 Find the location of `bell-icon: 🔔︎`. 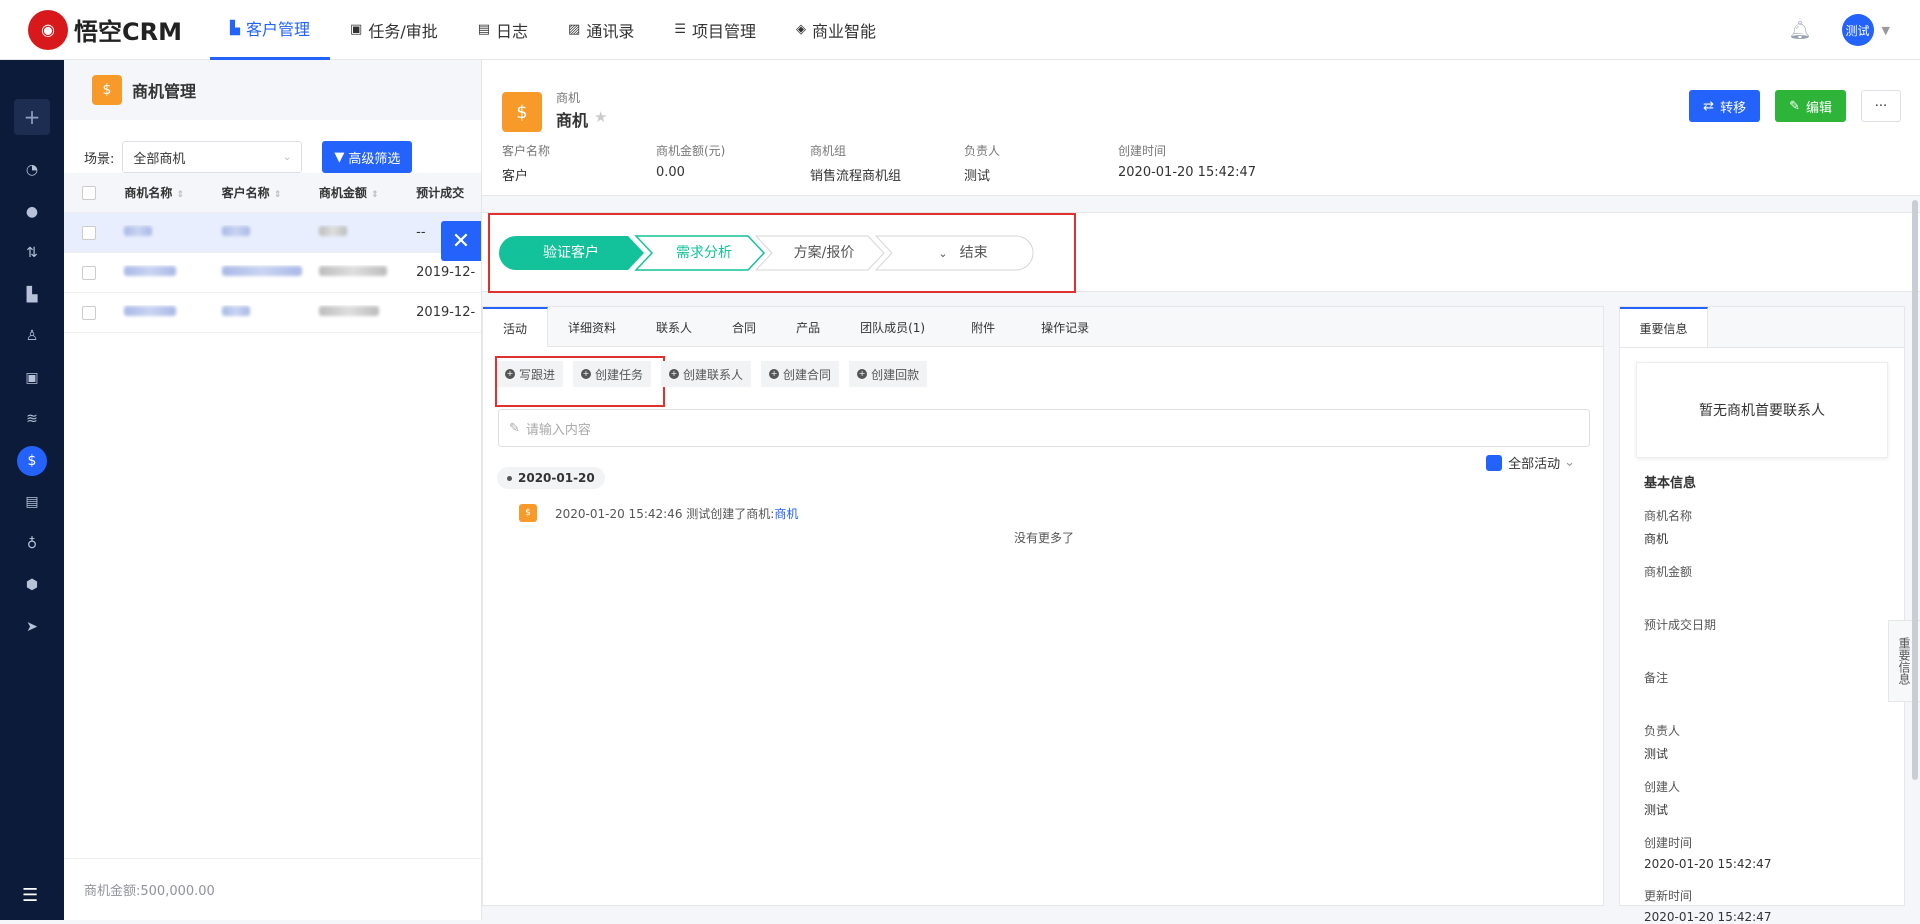

bell-icon: 🔔︎ is located at coordinates (1800, 30).